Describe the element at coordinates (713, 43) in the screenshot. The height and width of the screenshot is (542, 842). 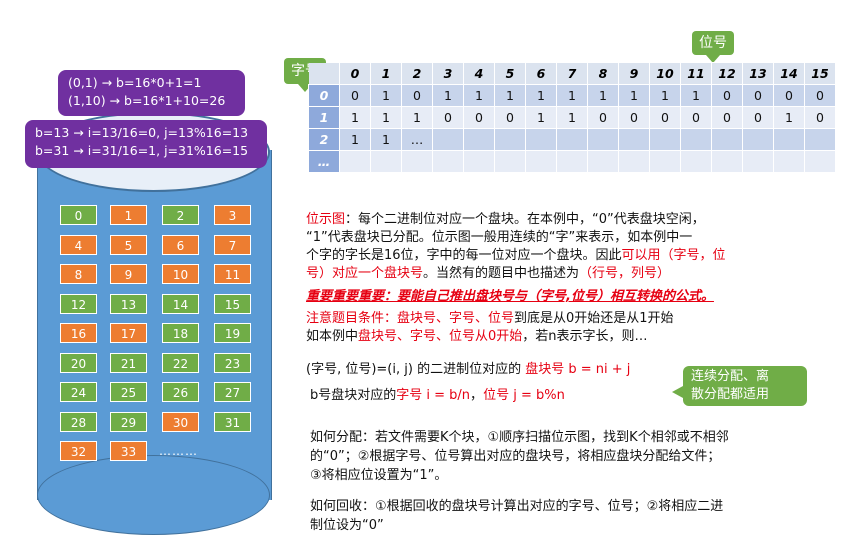
I see `bit-number-tag: 位号` at that location.